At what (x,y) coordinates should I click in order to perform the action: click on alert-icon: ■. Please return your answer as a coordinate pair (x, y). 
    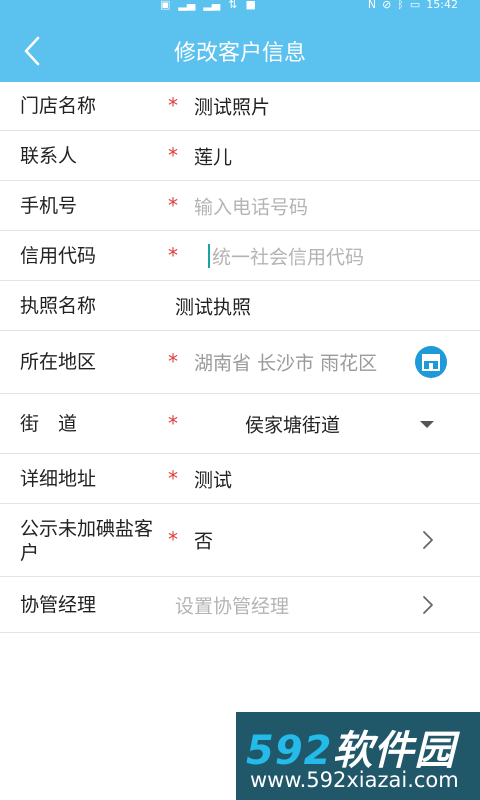
    Looking at the image, I should click on (250, 5).